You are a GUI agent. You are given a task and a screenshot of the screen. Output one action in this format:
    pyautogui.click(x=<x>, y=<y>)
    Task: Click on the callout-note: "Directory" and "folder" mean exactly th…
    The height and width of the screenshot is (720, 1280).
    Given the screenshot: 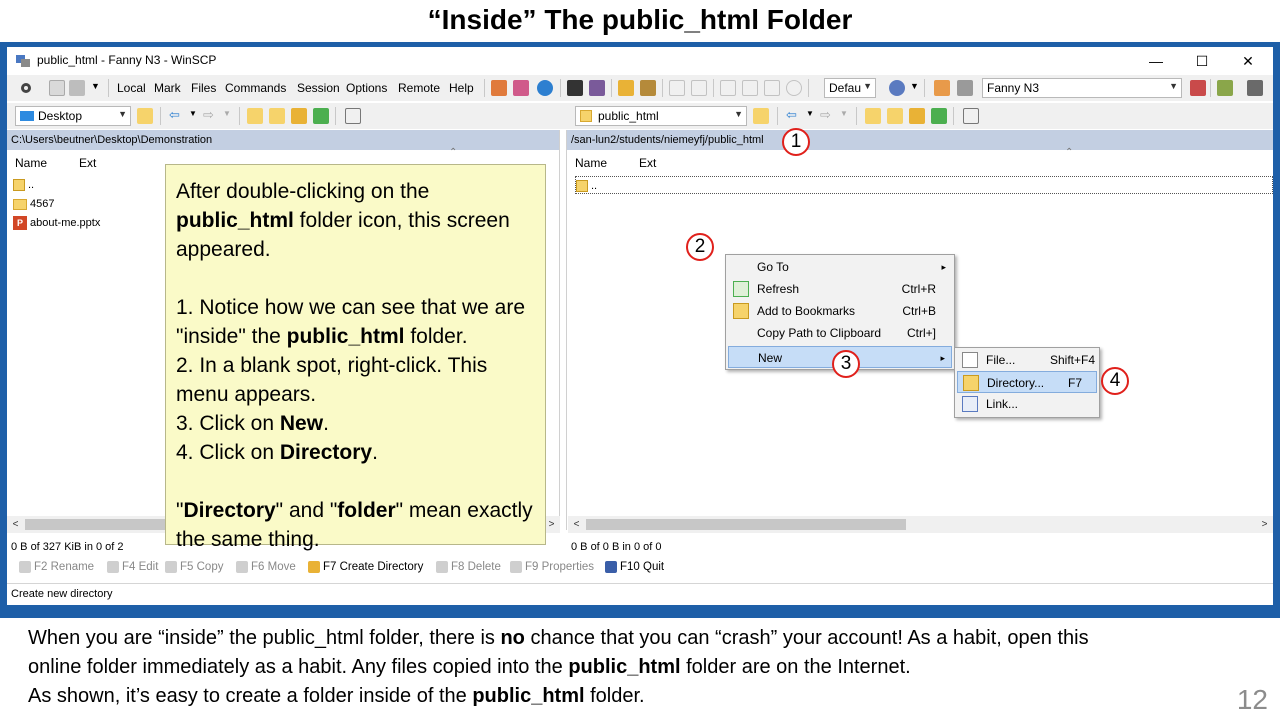 What is the action you would take?
    pyautogui.click(x=354, y=525)
    